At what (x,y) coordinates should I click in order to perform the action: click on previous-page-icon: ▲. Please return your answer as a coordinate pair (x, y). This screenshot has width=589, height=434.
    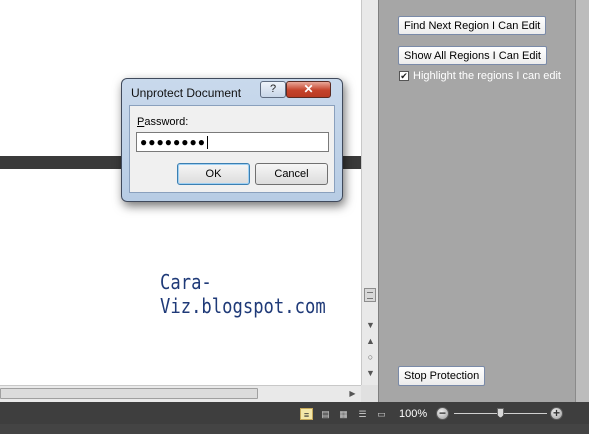
    Looking at the image, I should click on (370, 341).